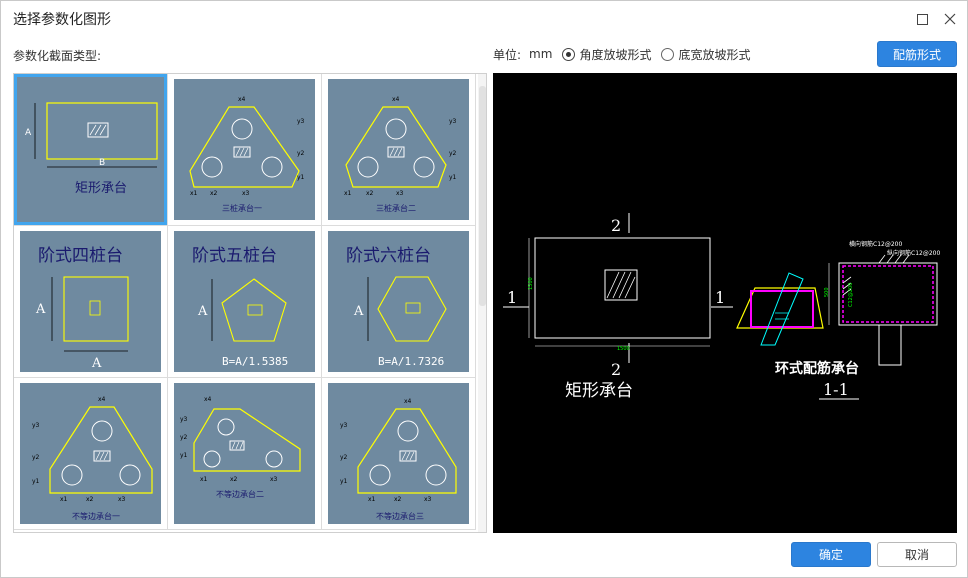  I want to click on rebar-h-text: 横向钢筋C12@200, so click(875, 244).